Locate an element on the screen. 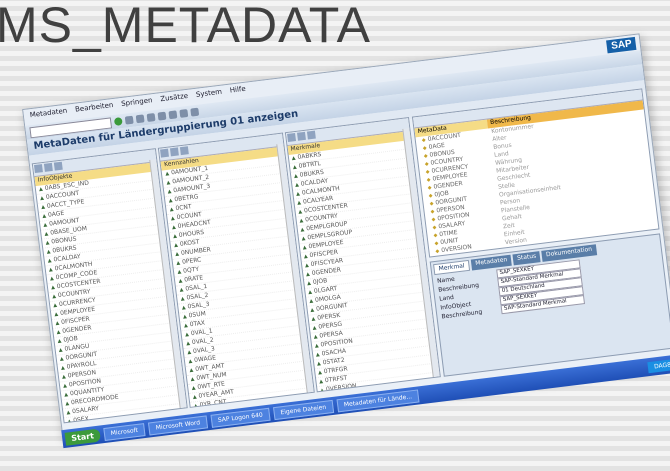  menu-item: System is located at coordinates (208, 95).